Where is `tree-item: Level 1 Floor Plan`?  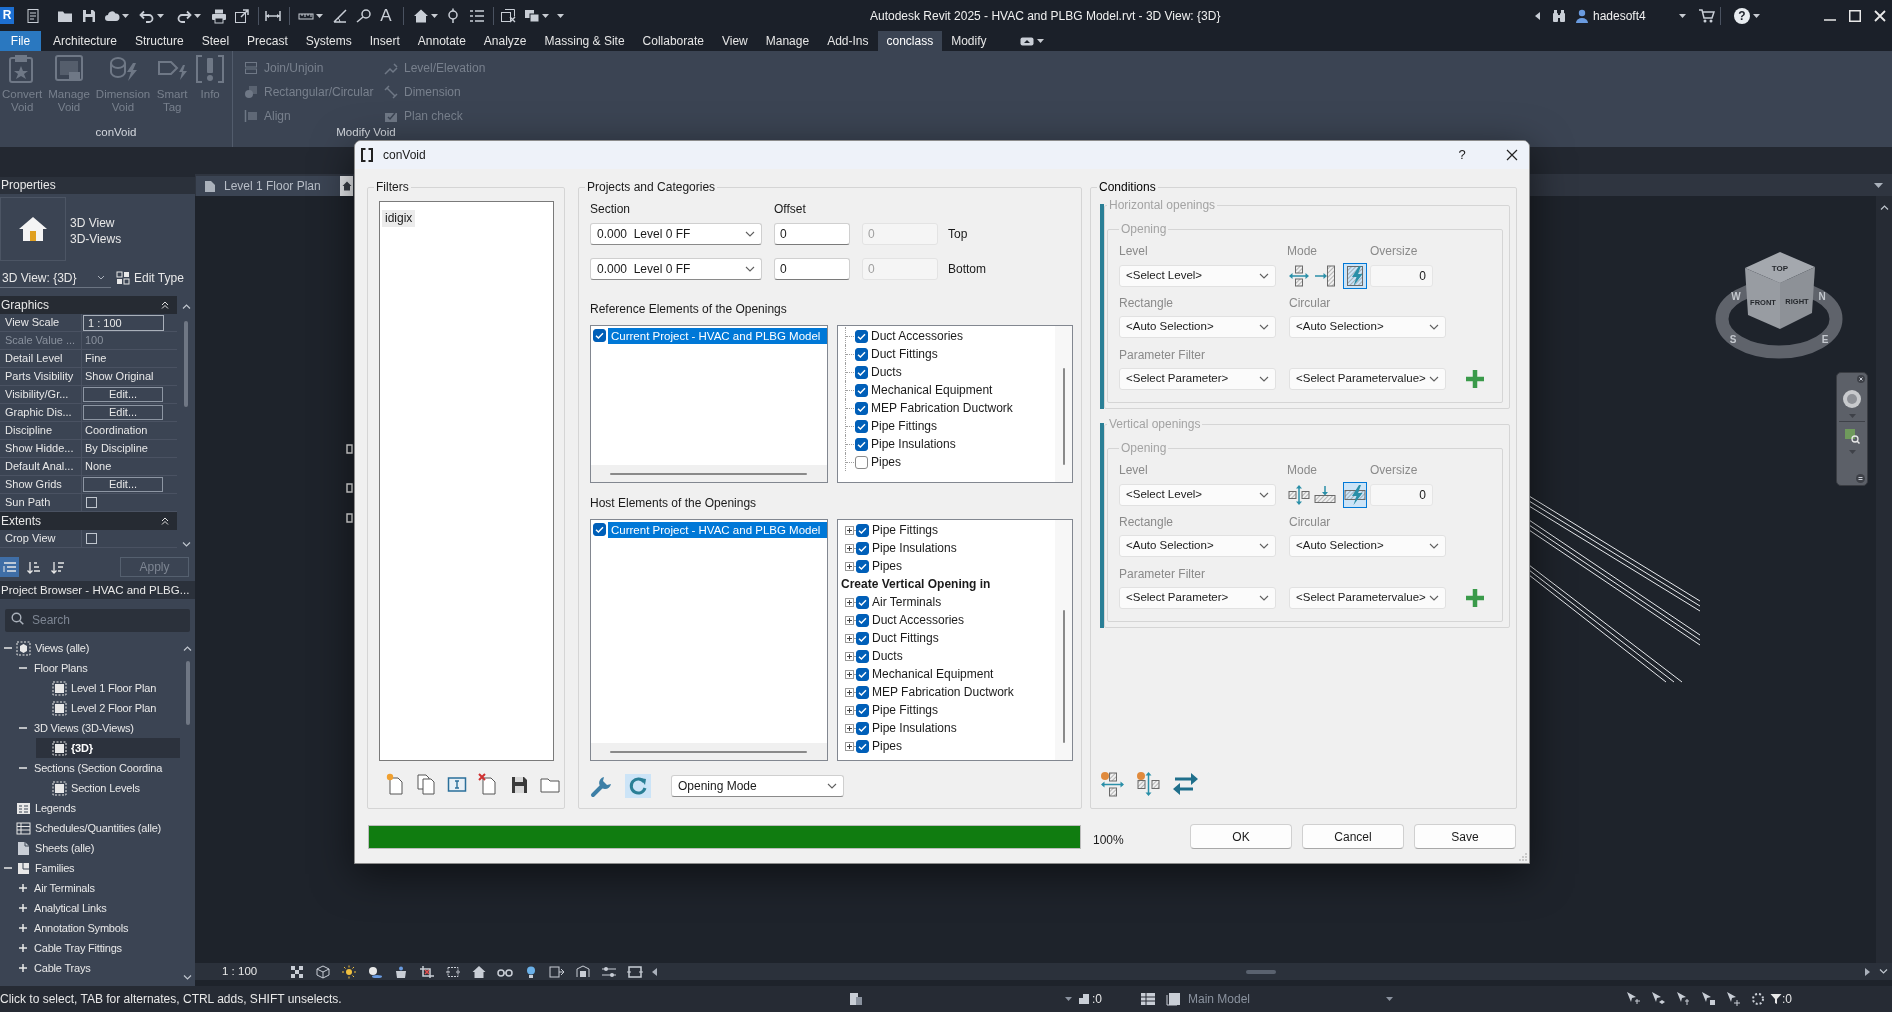 tree-item: Level 1 Floor Plan is located at coordinates (108, 688).